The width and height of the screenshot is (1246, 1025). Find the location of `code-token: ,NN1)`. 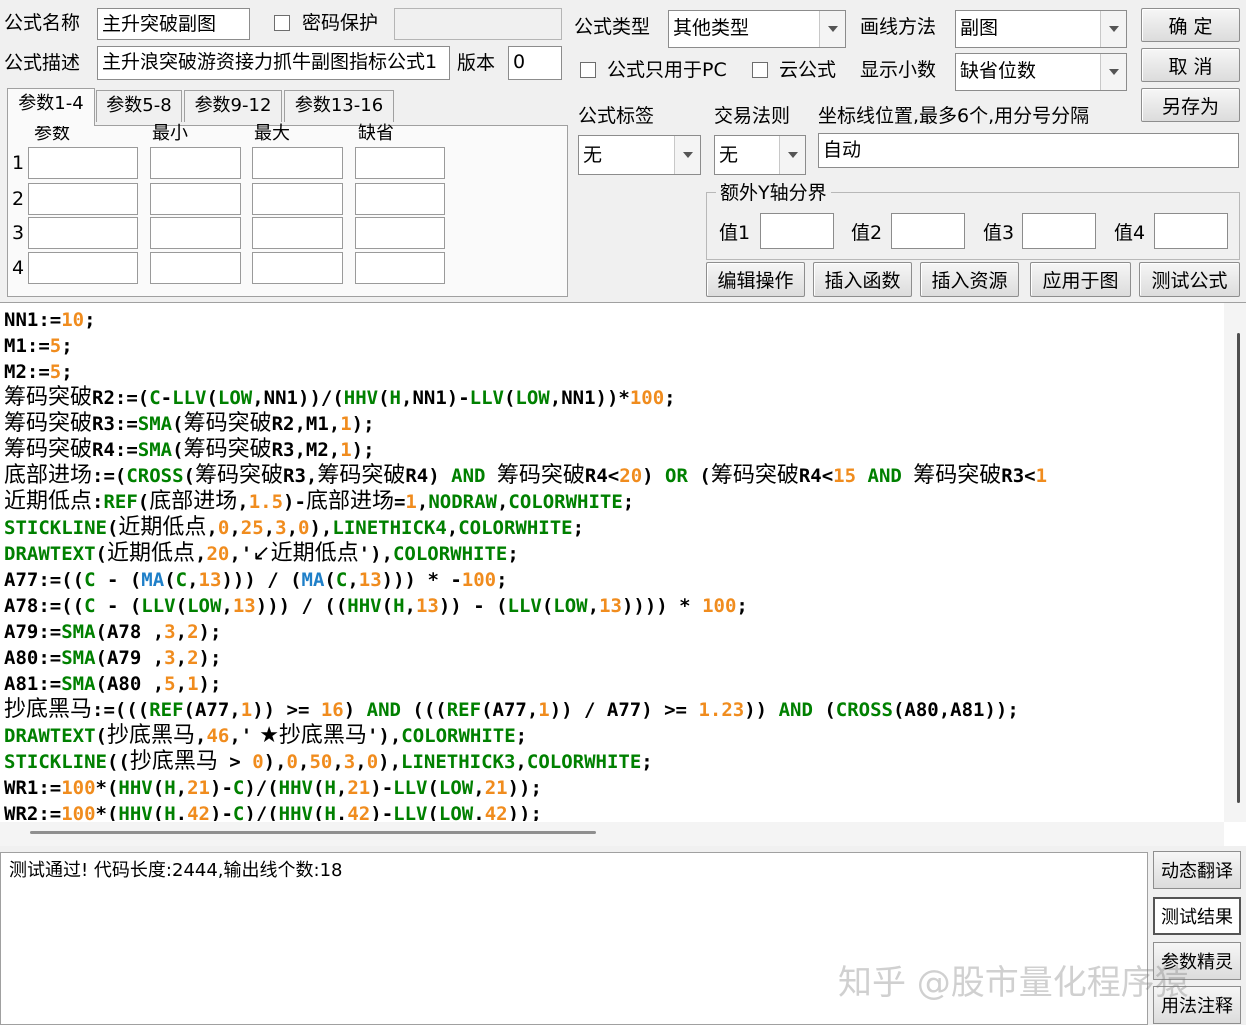

code-token: ,NN1) is located at coordinates (281, 398).